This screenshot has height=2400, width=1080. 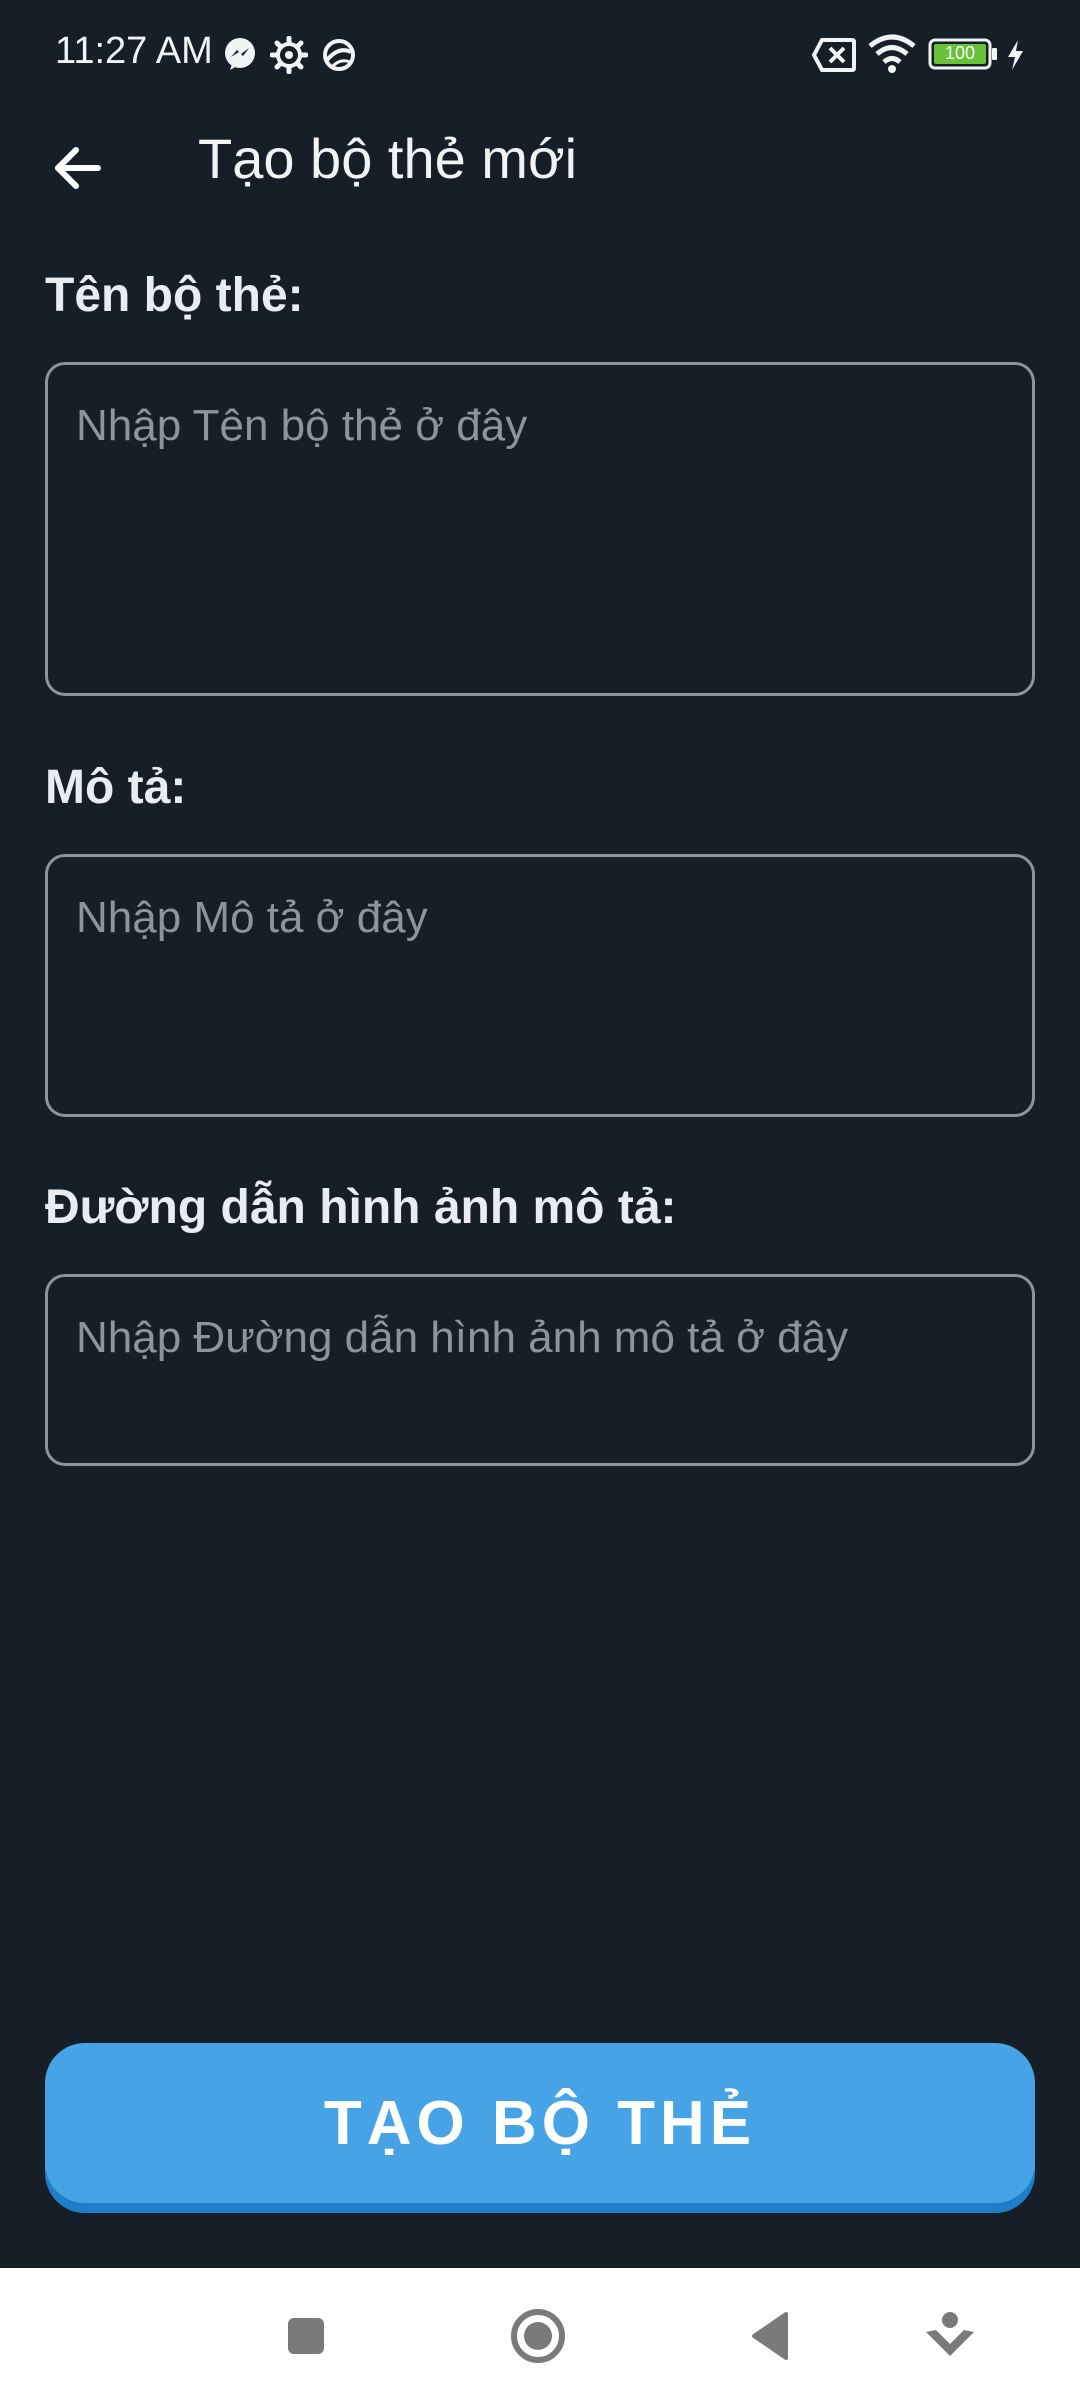 I want to click on battery-icon: 100, so click(x=964, y=56).